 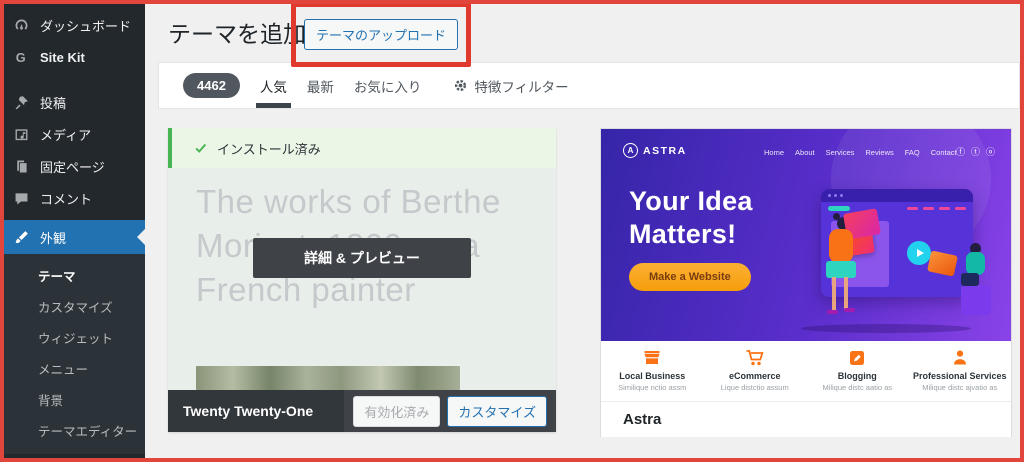 What do you see at coordinates (256, 411) in the screenshot?
I see `theme-name: Twenty Twenty-One` at bounding box center [256, 411].